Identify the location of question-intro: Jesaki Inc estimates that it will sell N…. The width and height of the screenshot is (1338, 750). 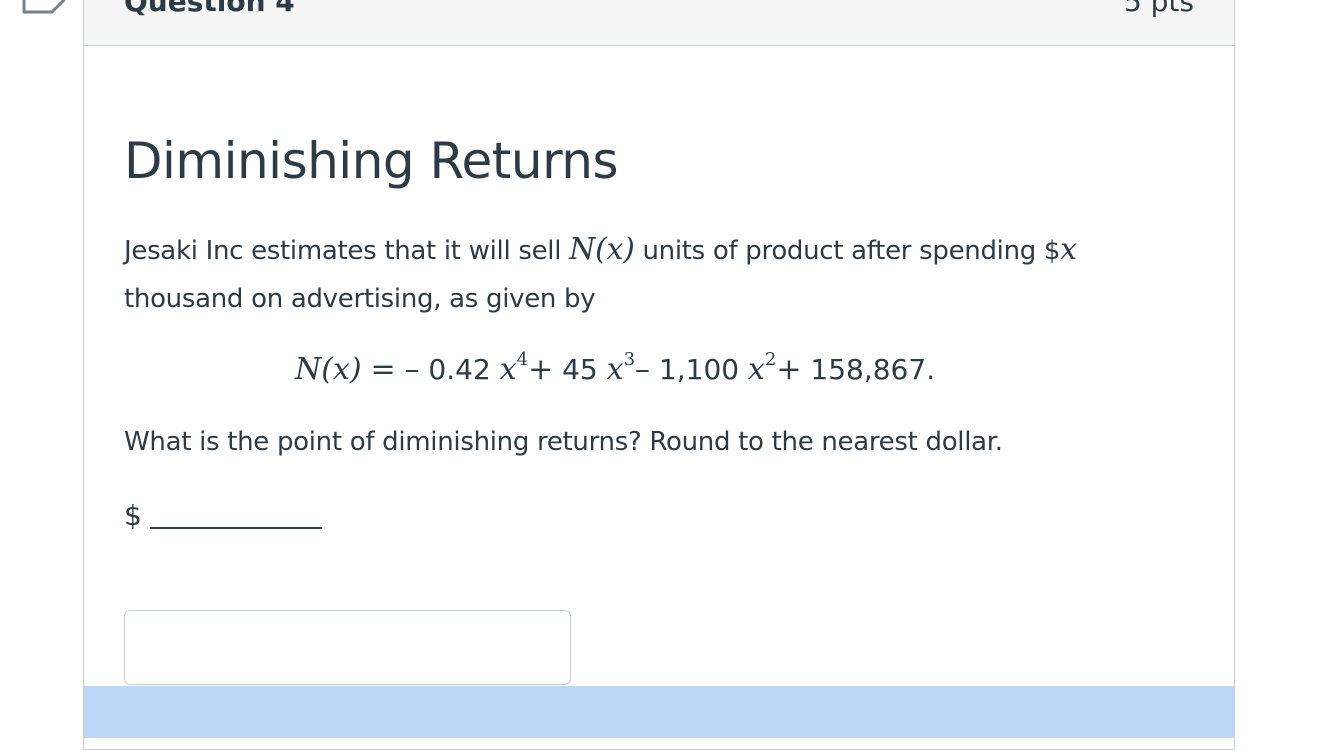
(664, 274).